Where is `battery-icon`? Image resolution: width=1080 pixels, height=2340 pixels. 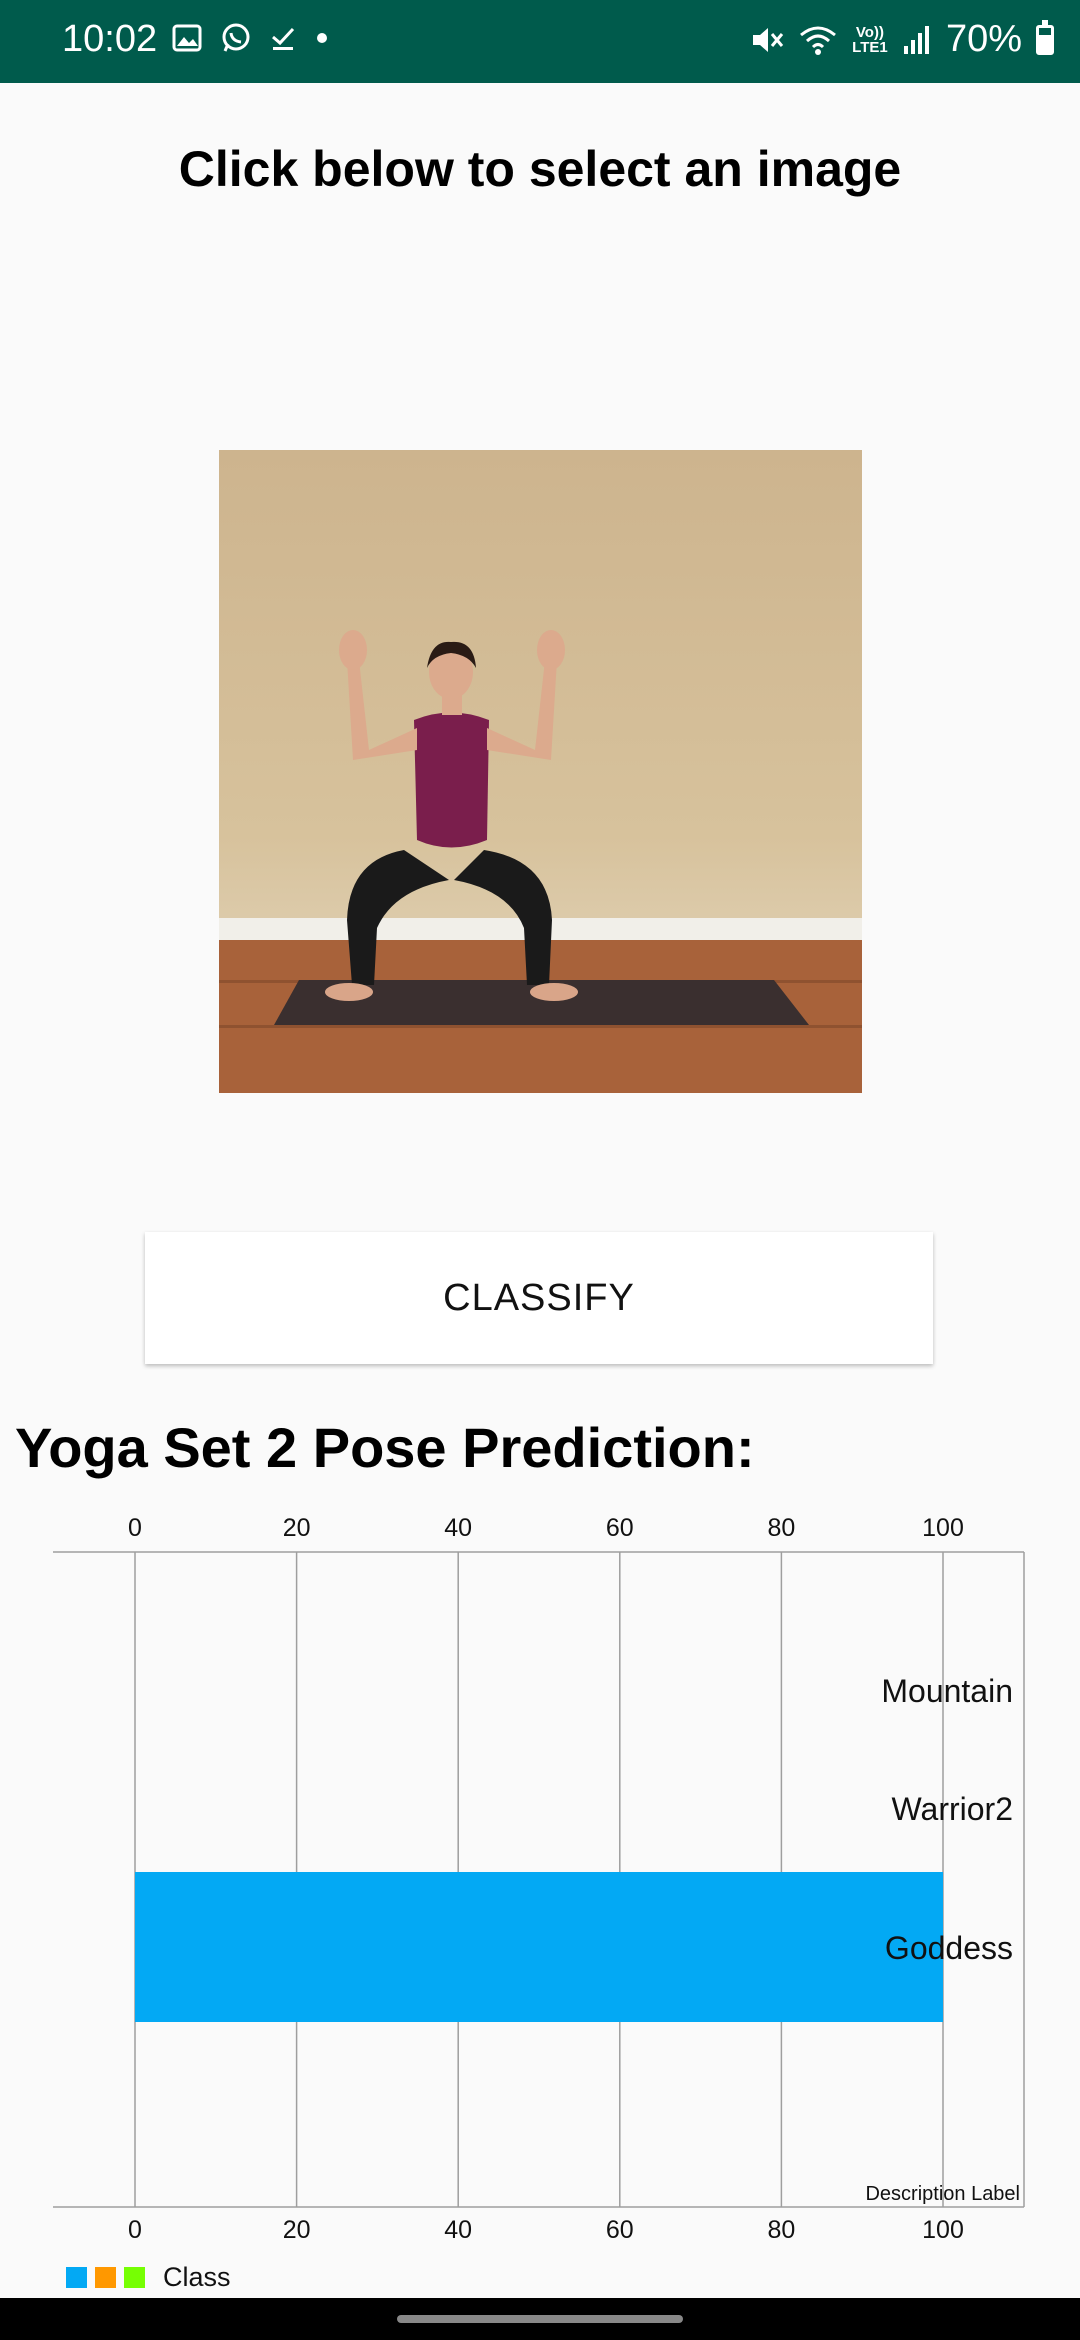 battery-icon is located at coordinates (1045, 37).